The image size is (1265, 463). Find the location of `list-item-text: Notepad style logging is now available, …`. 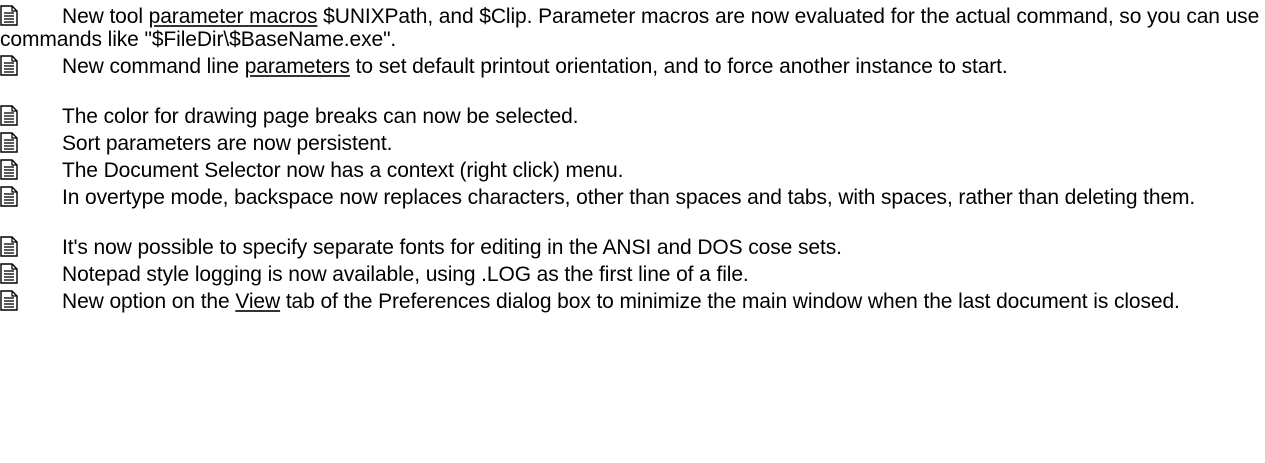

list-item-text: Notepad style logging is now available, … is located at coordinates (405, 274).